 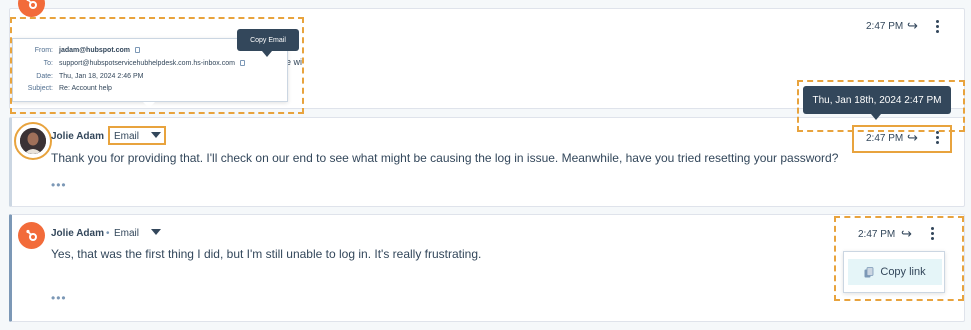 I want to click on message-actions-menu: Copy link, so click(x=894, y=272).